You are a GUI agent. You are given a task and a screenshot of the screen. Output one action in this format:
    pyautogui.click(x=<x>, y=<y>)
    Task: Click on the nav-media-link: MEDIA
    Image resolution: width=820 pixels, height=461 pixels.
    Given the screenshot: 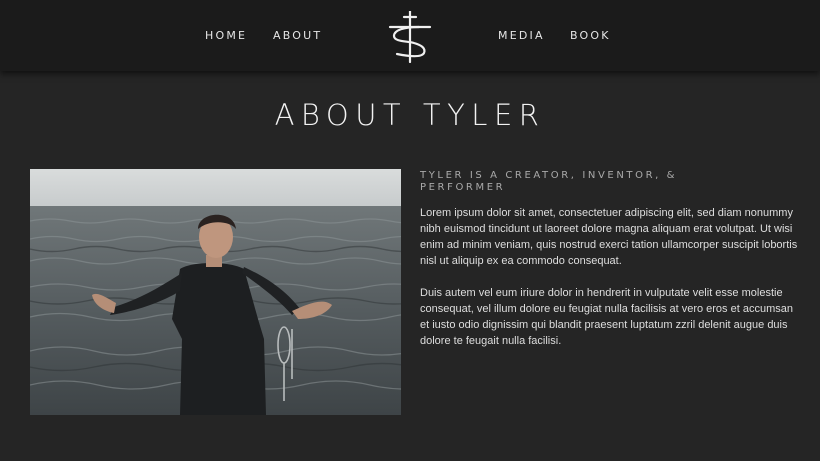 What is the action you would take?
    pyautogui.click(x=521, y=36)
    